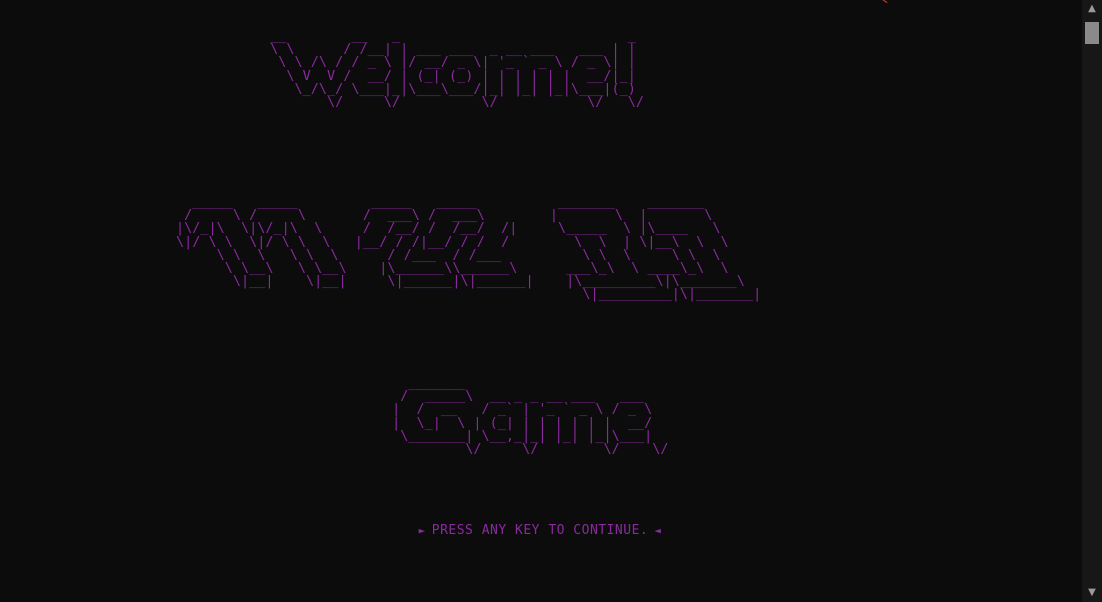 Image resolution: width=1102 pixels, height=602 pixels. What do you see at coordinates (1092, 33) in the screenshot?
I see `scroll-thumb` at bounding box center [1092, 33].